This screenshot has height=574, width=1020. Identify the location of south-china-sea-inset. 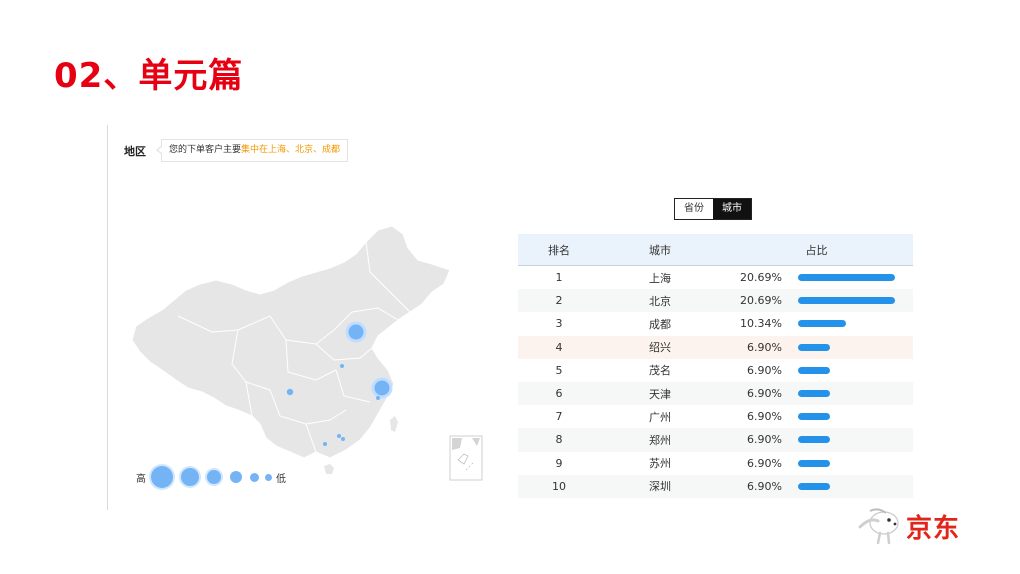
(466, 458).